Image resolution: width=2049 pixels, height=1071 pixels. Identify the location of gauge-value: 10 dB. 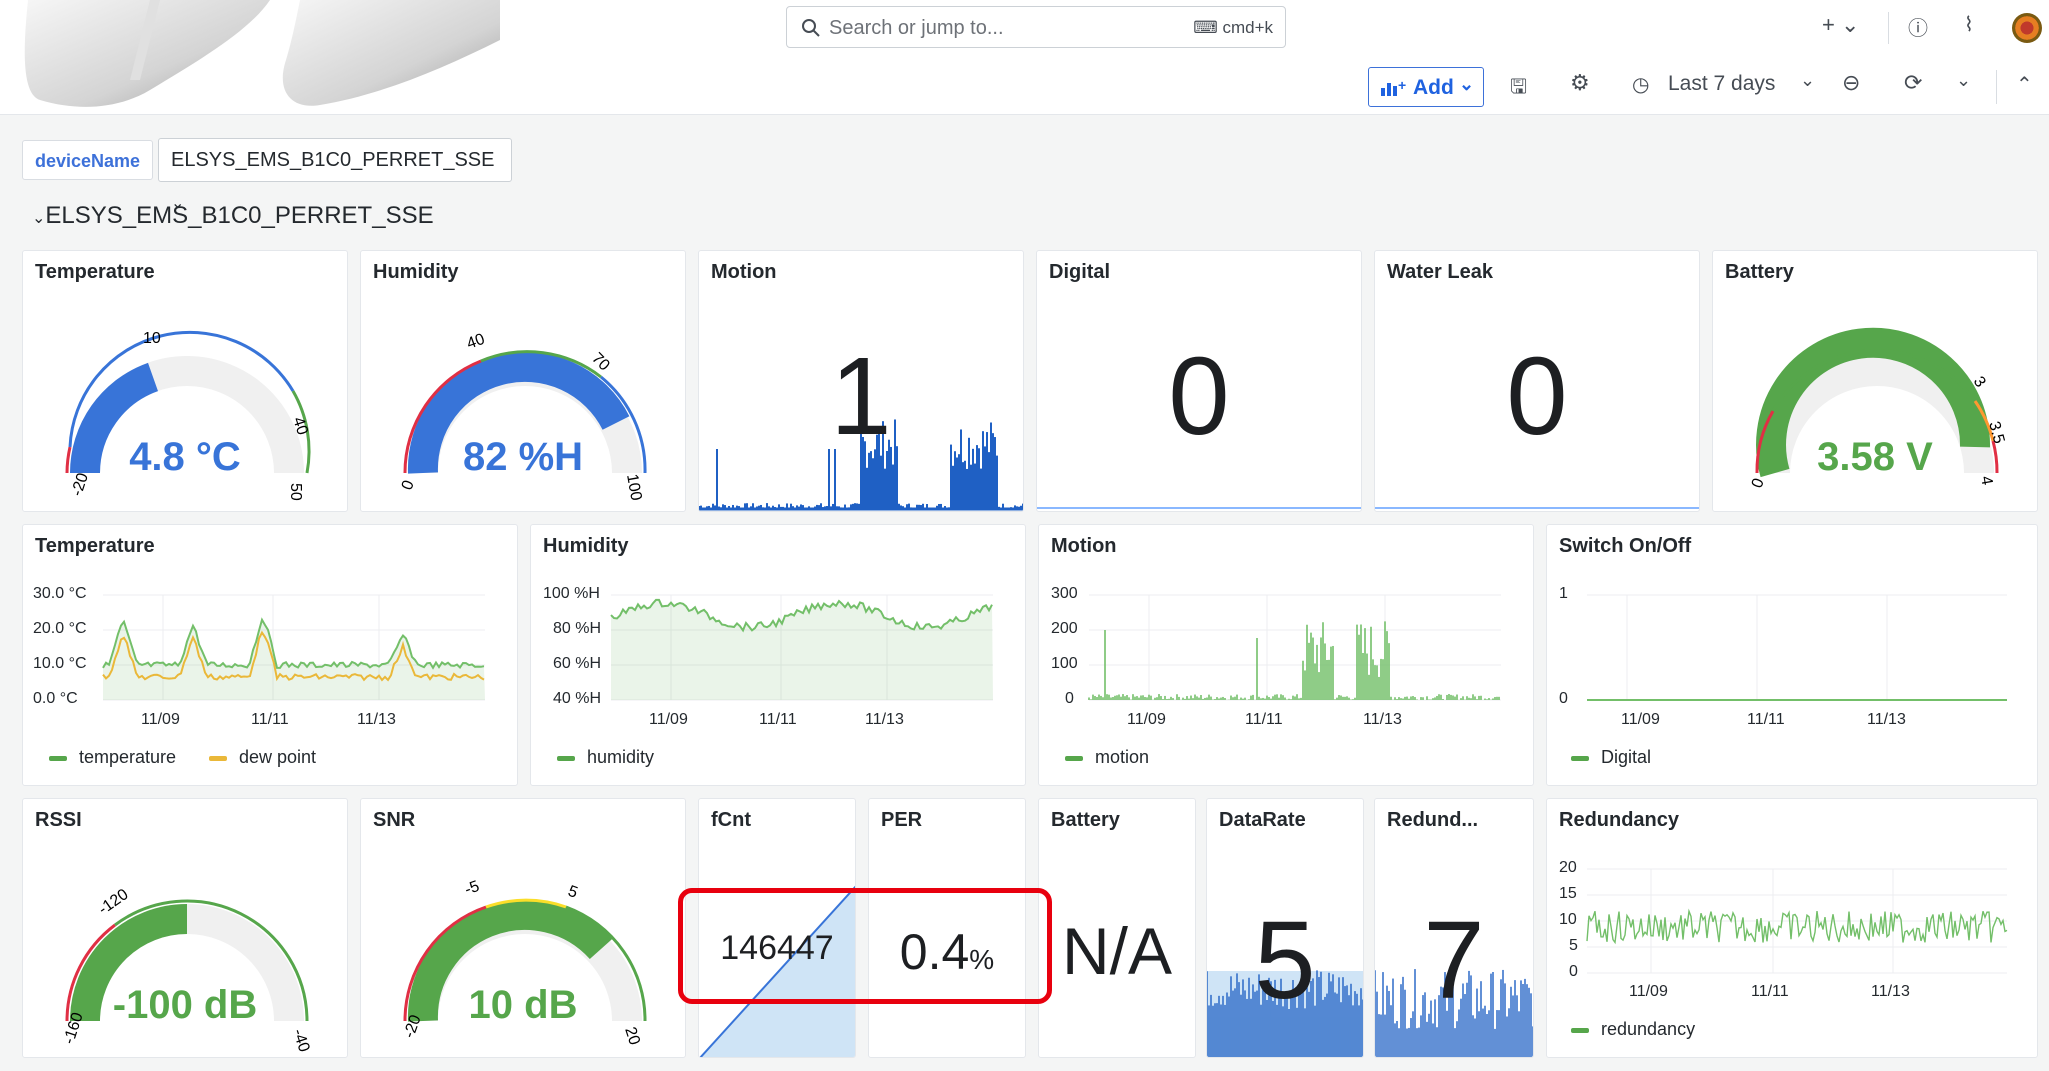
(523, 1005).